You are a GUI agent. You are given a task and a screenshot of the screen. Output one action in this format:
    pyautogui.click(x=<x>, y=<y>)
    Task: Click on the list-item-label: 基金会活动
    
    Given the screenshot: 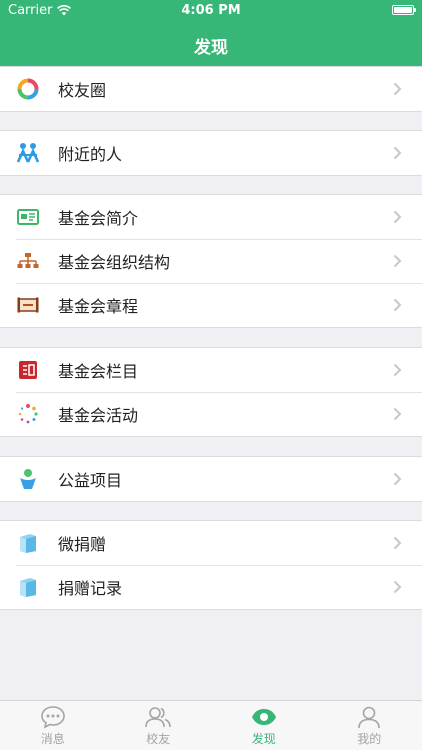 What is the action you would take?
    pyautogui.click(x=98, y=415)
    